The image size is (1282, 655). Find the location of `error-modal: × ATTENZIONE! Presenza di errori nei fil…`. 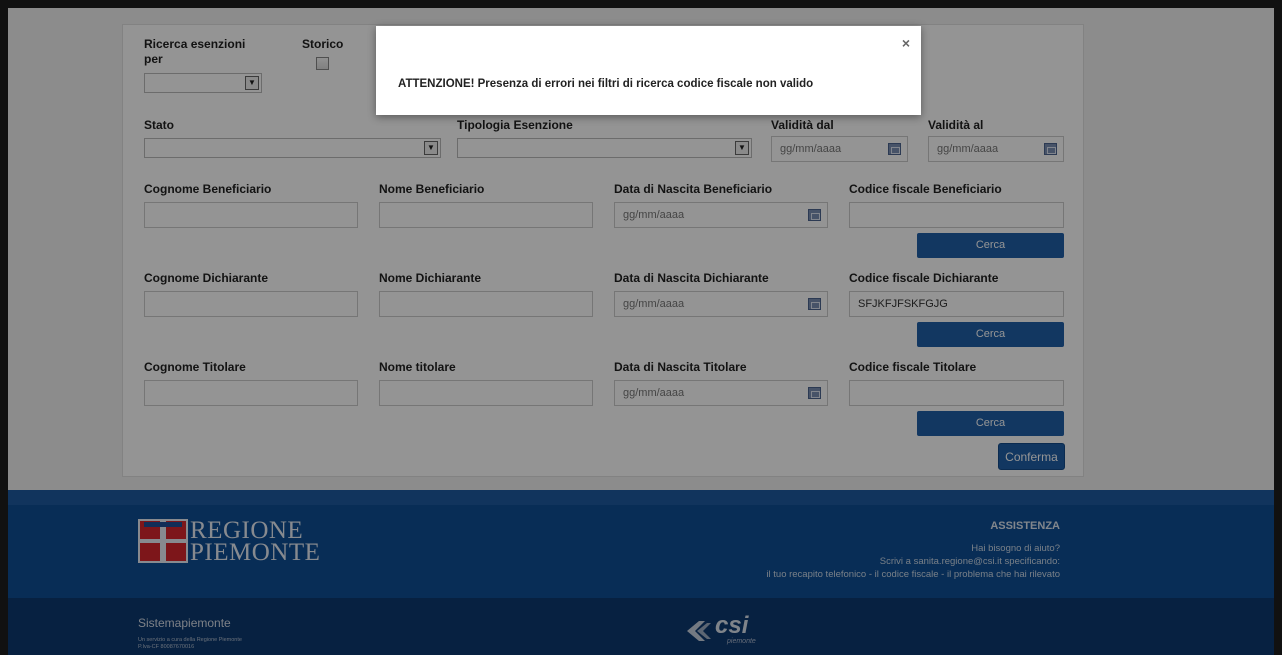

error-modal: × ATTENZIONE! Presenza di errori nei fil… is located at coordinates (648, 70).